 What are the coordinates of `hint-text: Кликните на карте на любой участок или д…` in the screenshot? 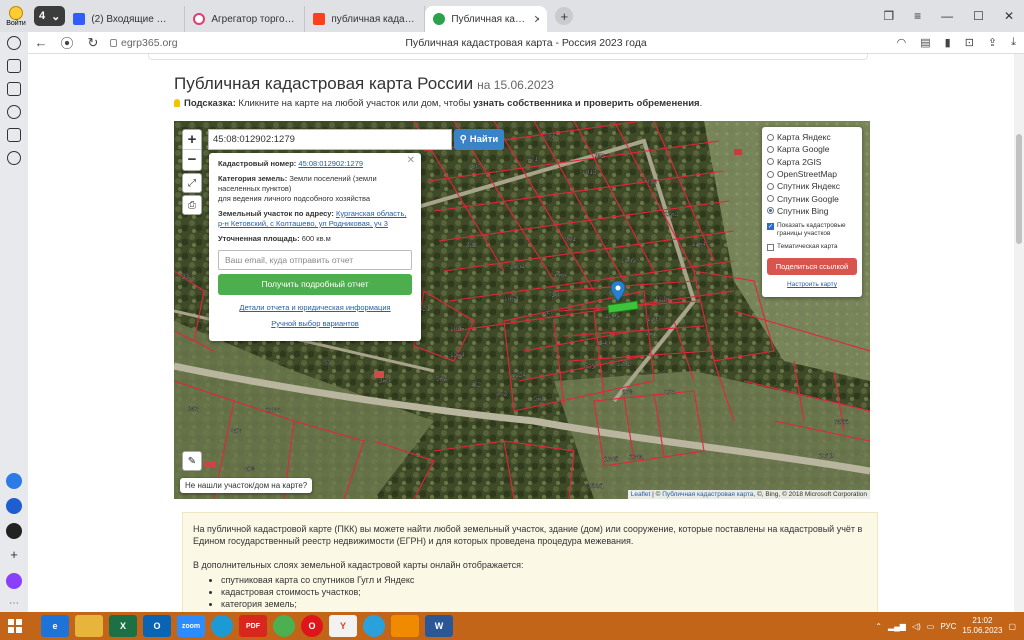 It's located at (354, 103).